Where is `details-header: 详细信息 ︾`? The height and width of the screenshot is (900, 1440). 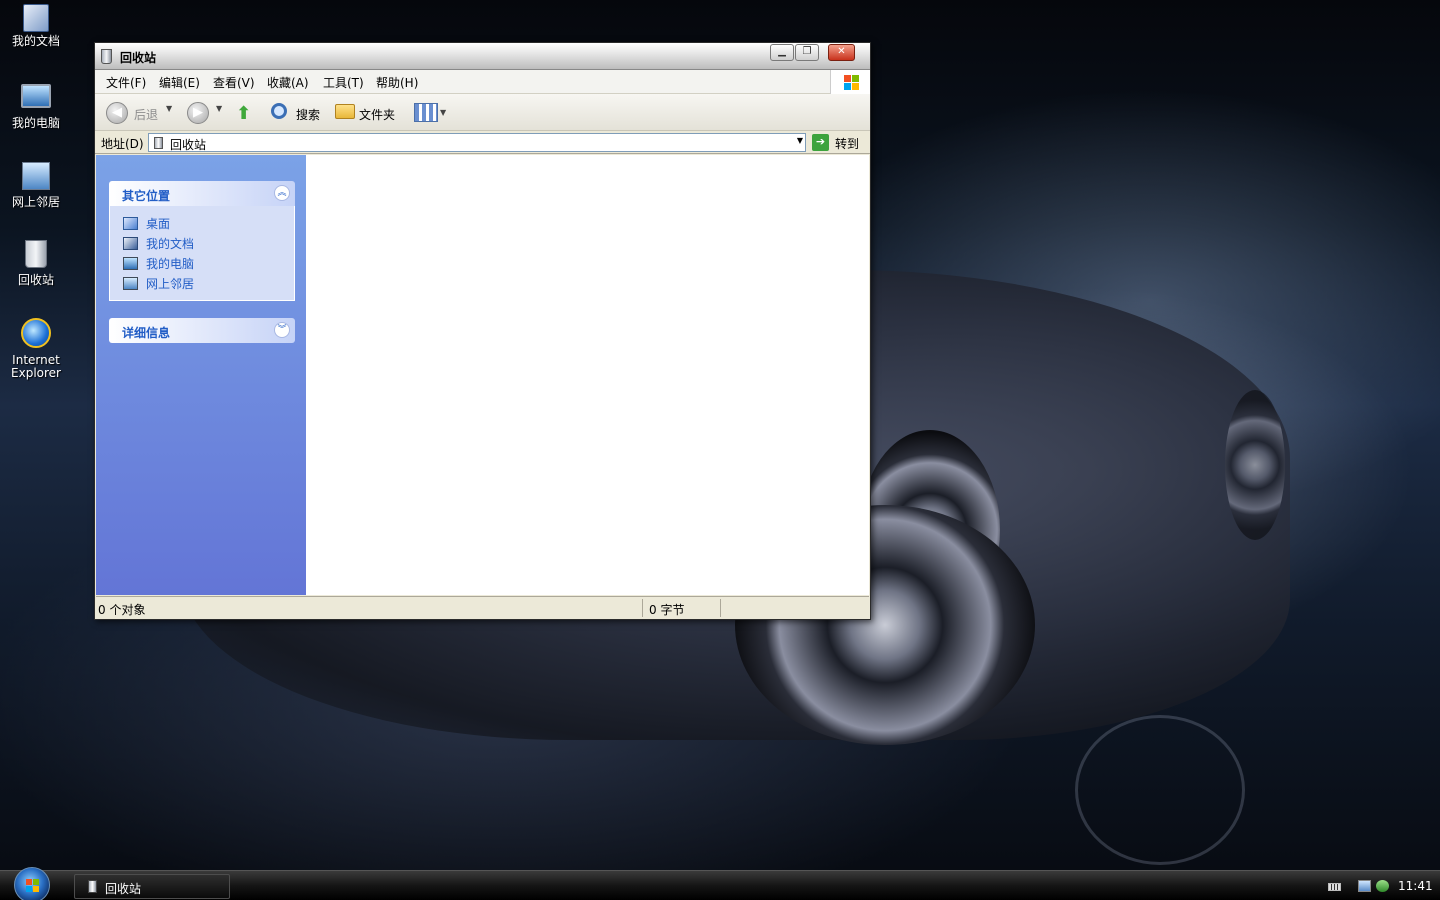
details-header: 详细信息 ︾ is located at coordinates (202, 330).